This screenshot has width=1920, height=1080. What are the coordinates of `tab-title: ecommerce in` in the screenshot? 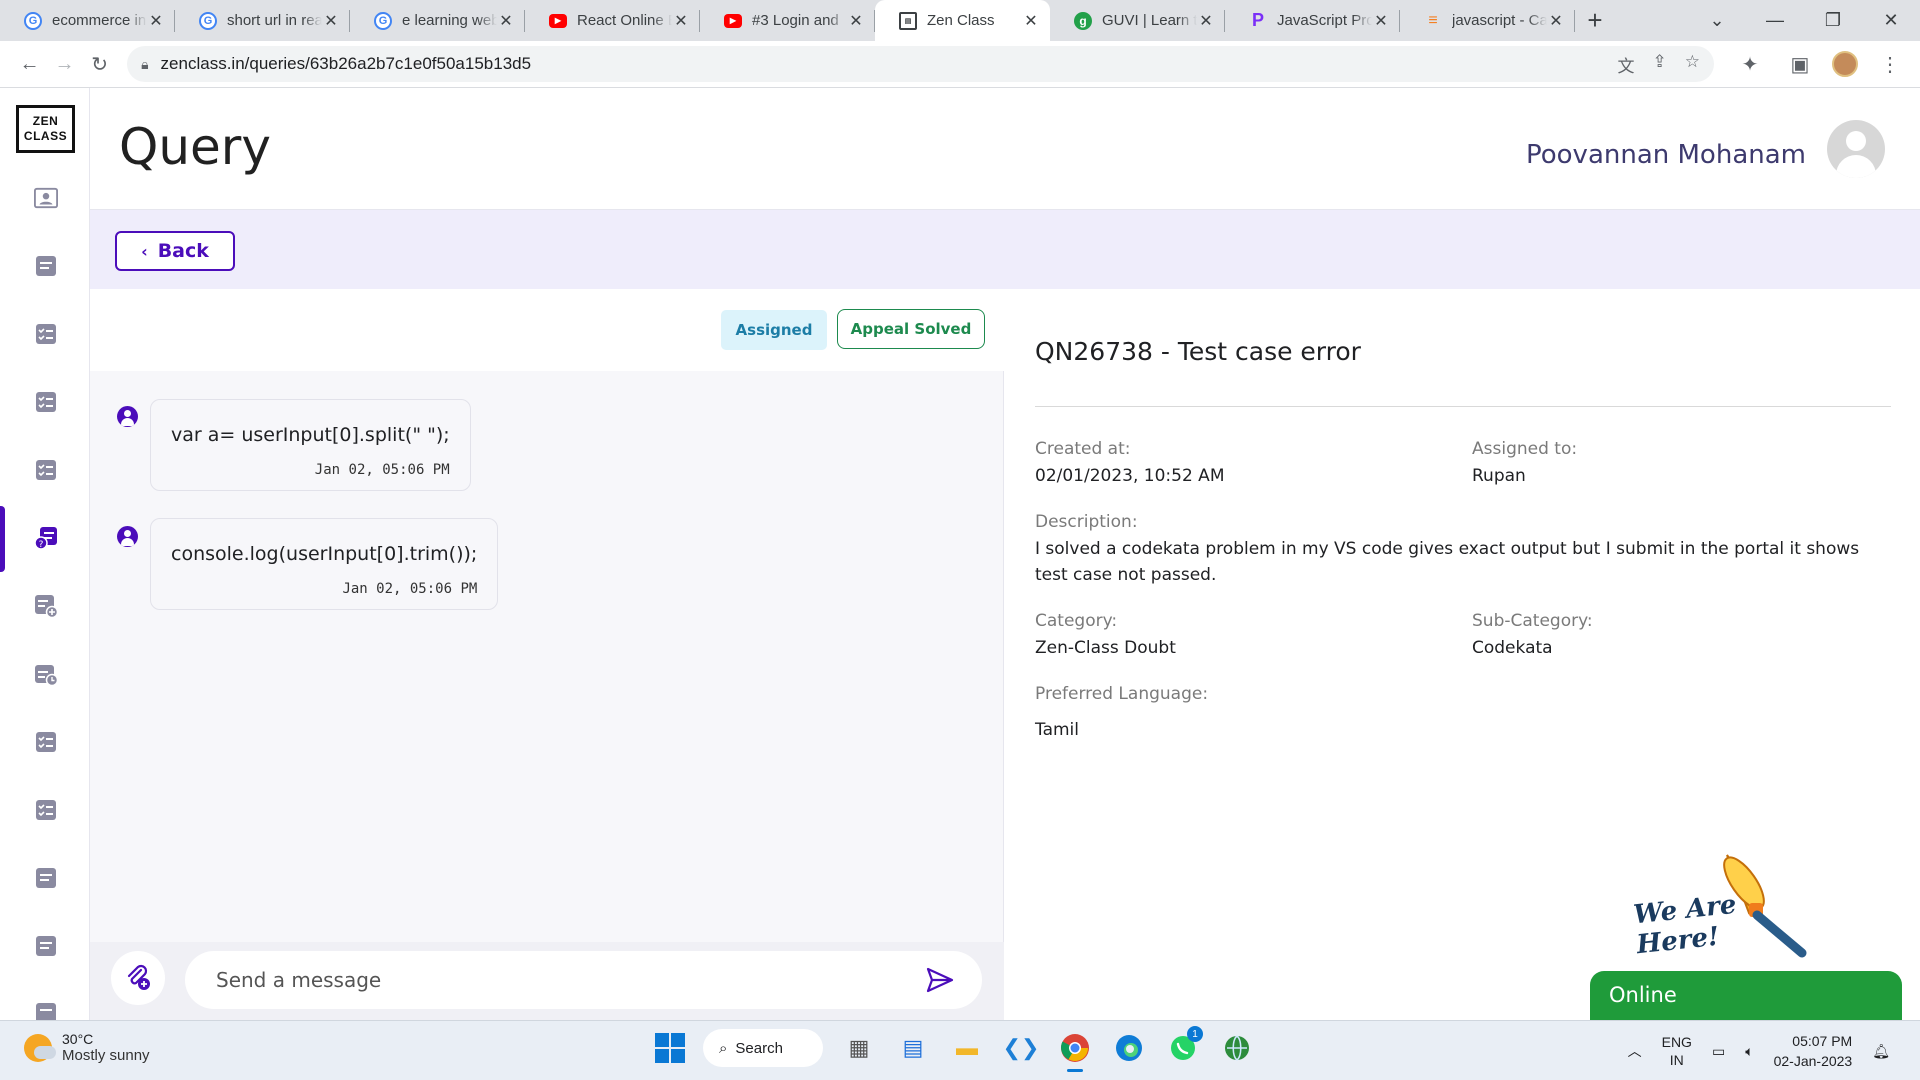 It's located at (99, 20).